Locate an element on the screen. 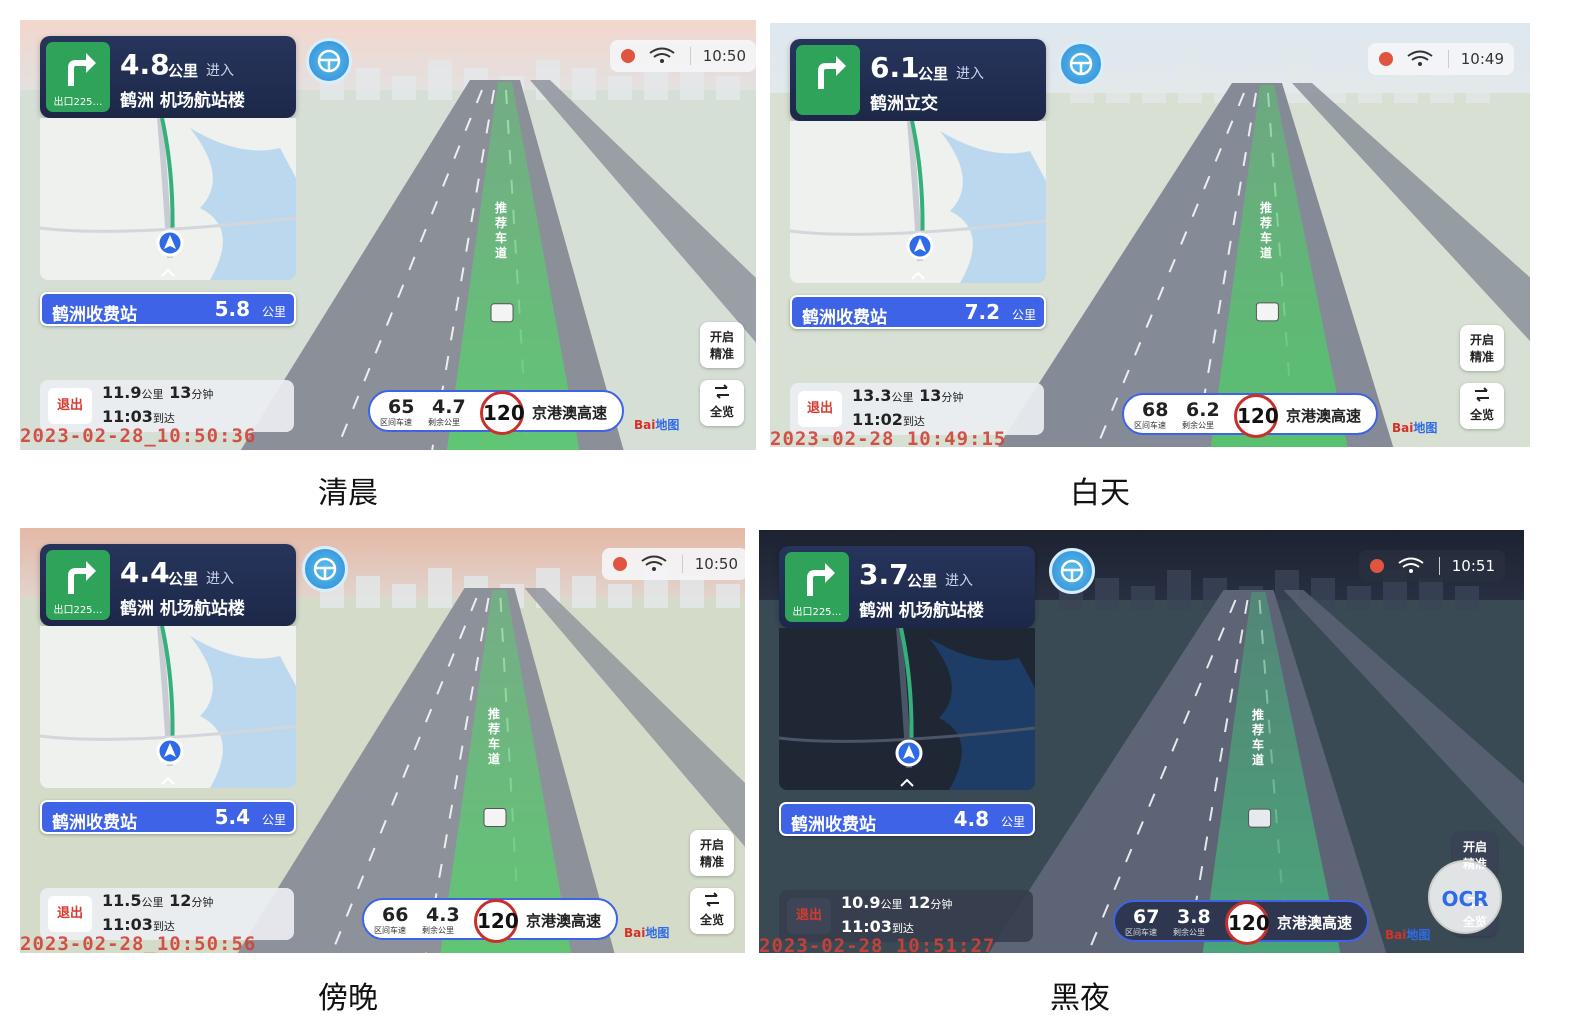 The height and width of the screenshot is (1030, 1574). speed-limit-sign: 120 is located at coordinates (496, 921).